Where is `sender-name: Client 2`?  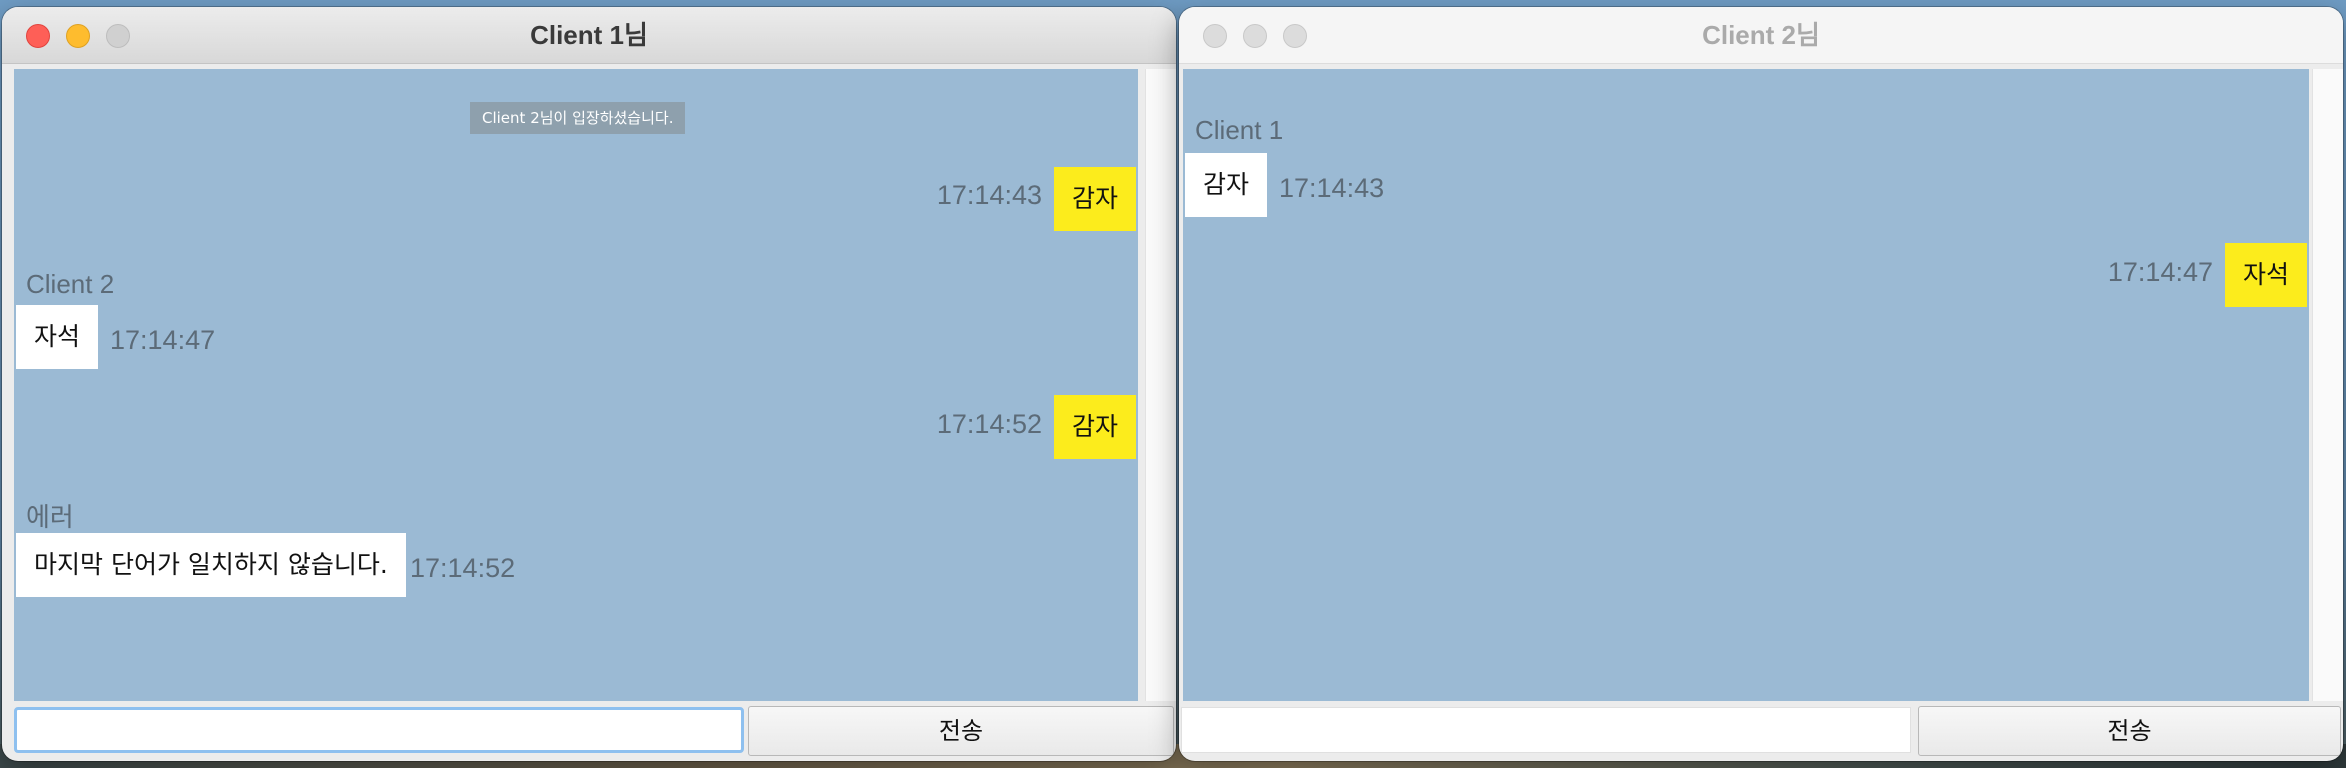 sender-name: Client 2 is located at coordinates (70, 284).